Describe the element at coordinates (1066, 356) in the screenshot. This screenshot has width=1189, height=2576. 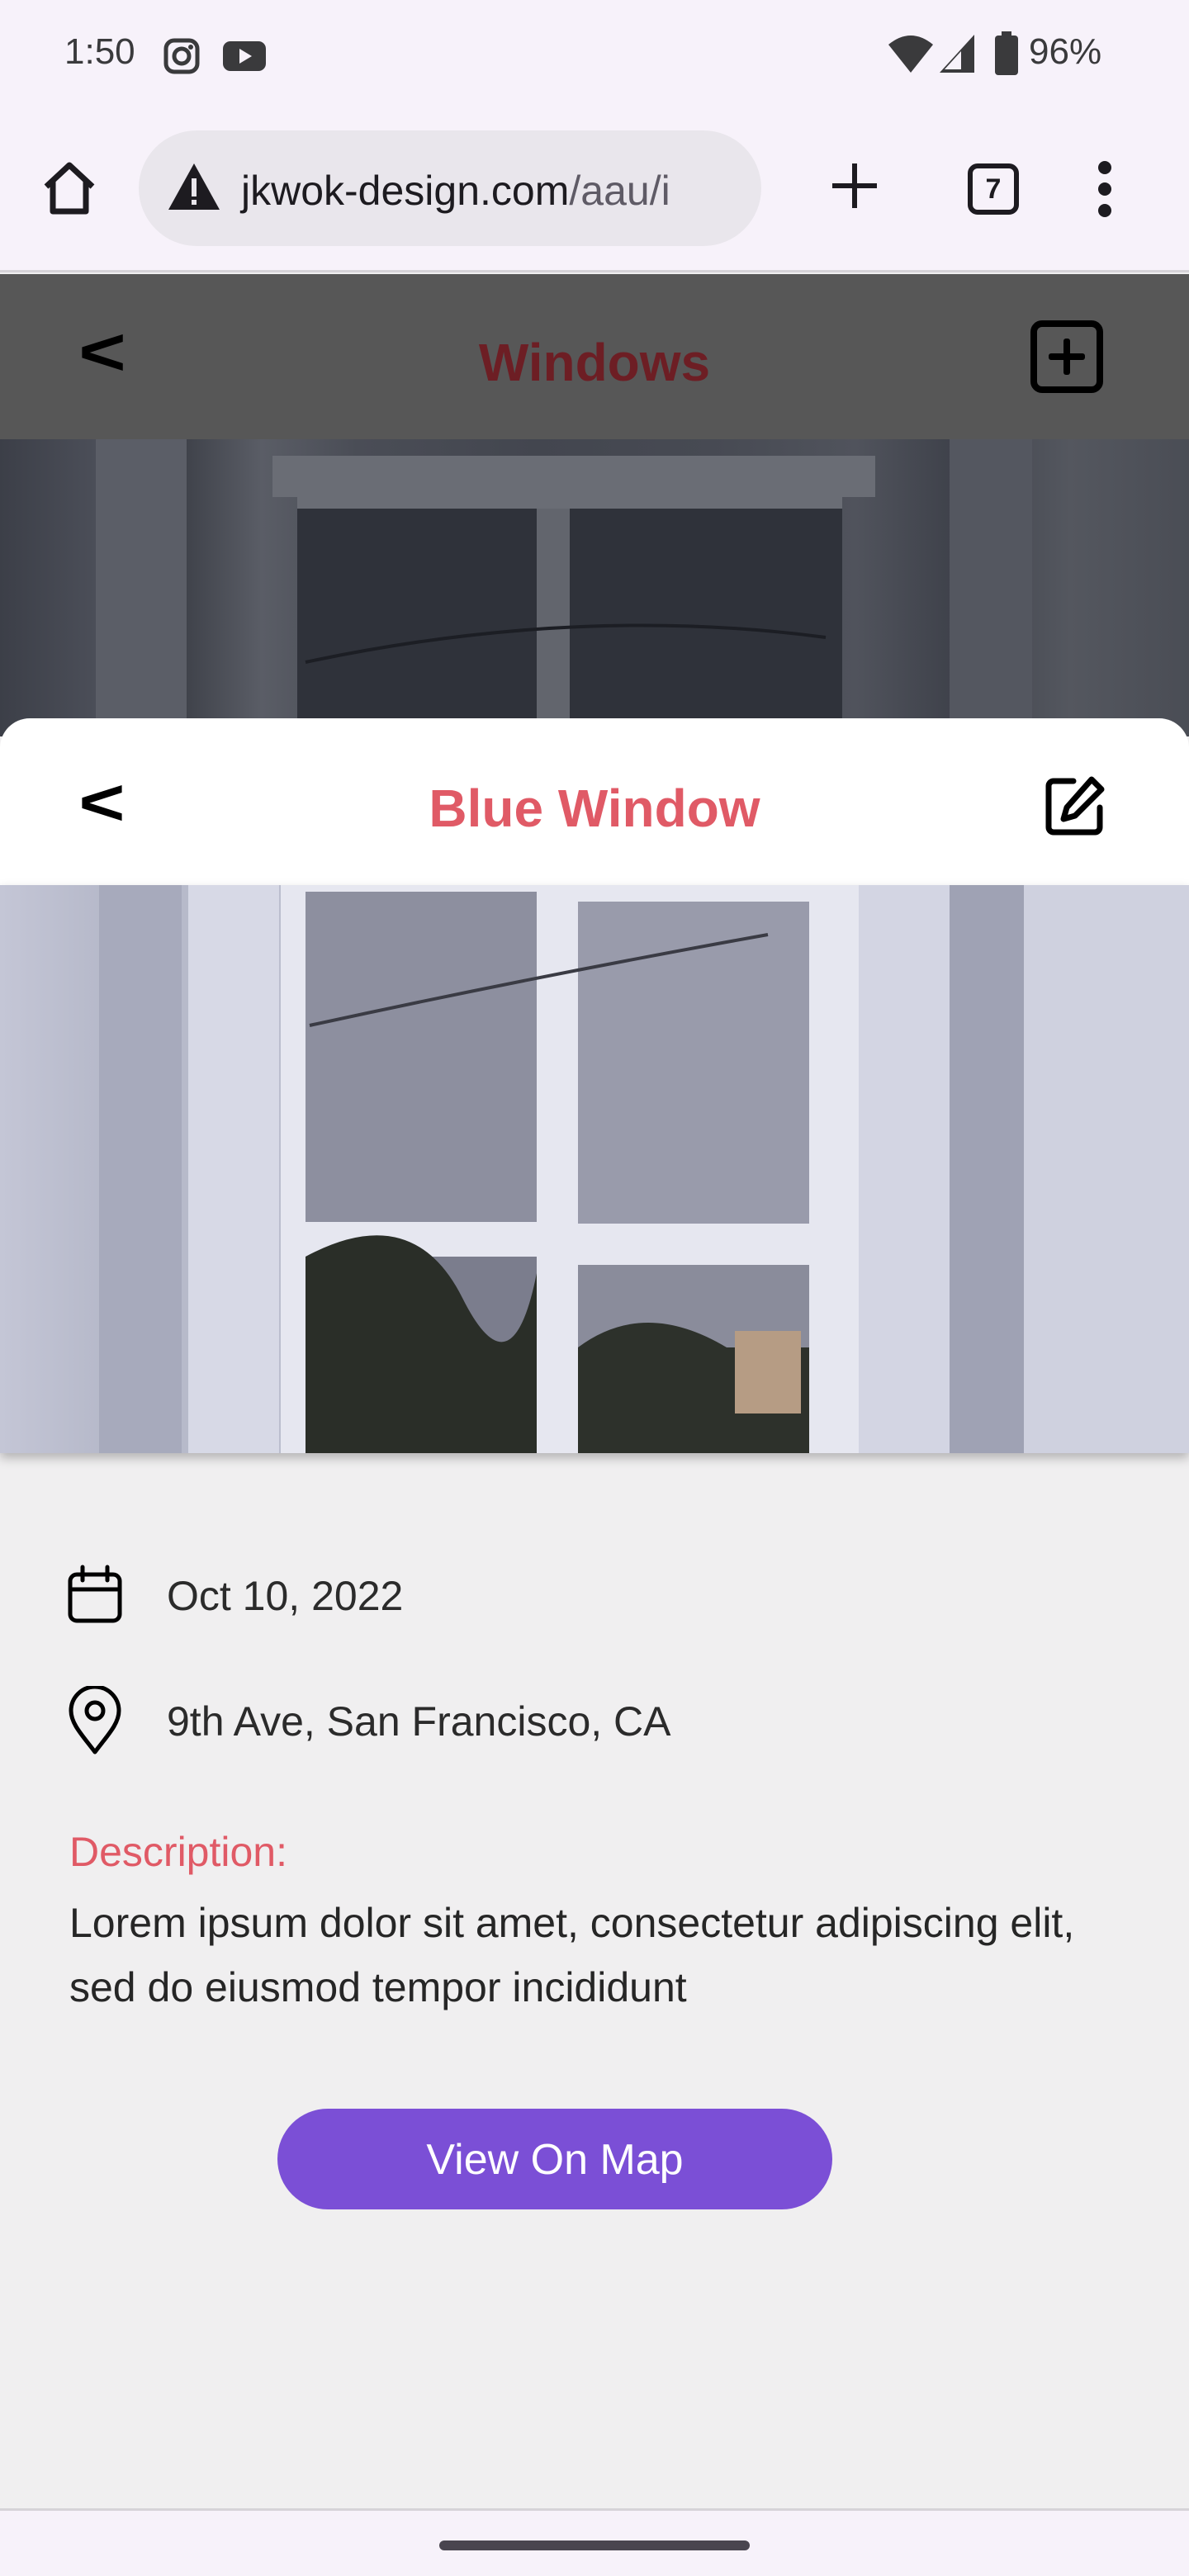
I see `add-icon` at that location.